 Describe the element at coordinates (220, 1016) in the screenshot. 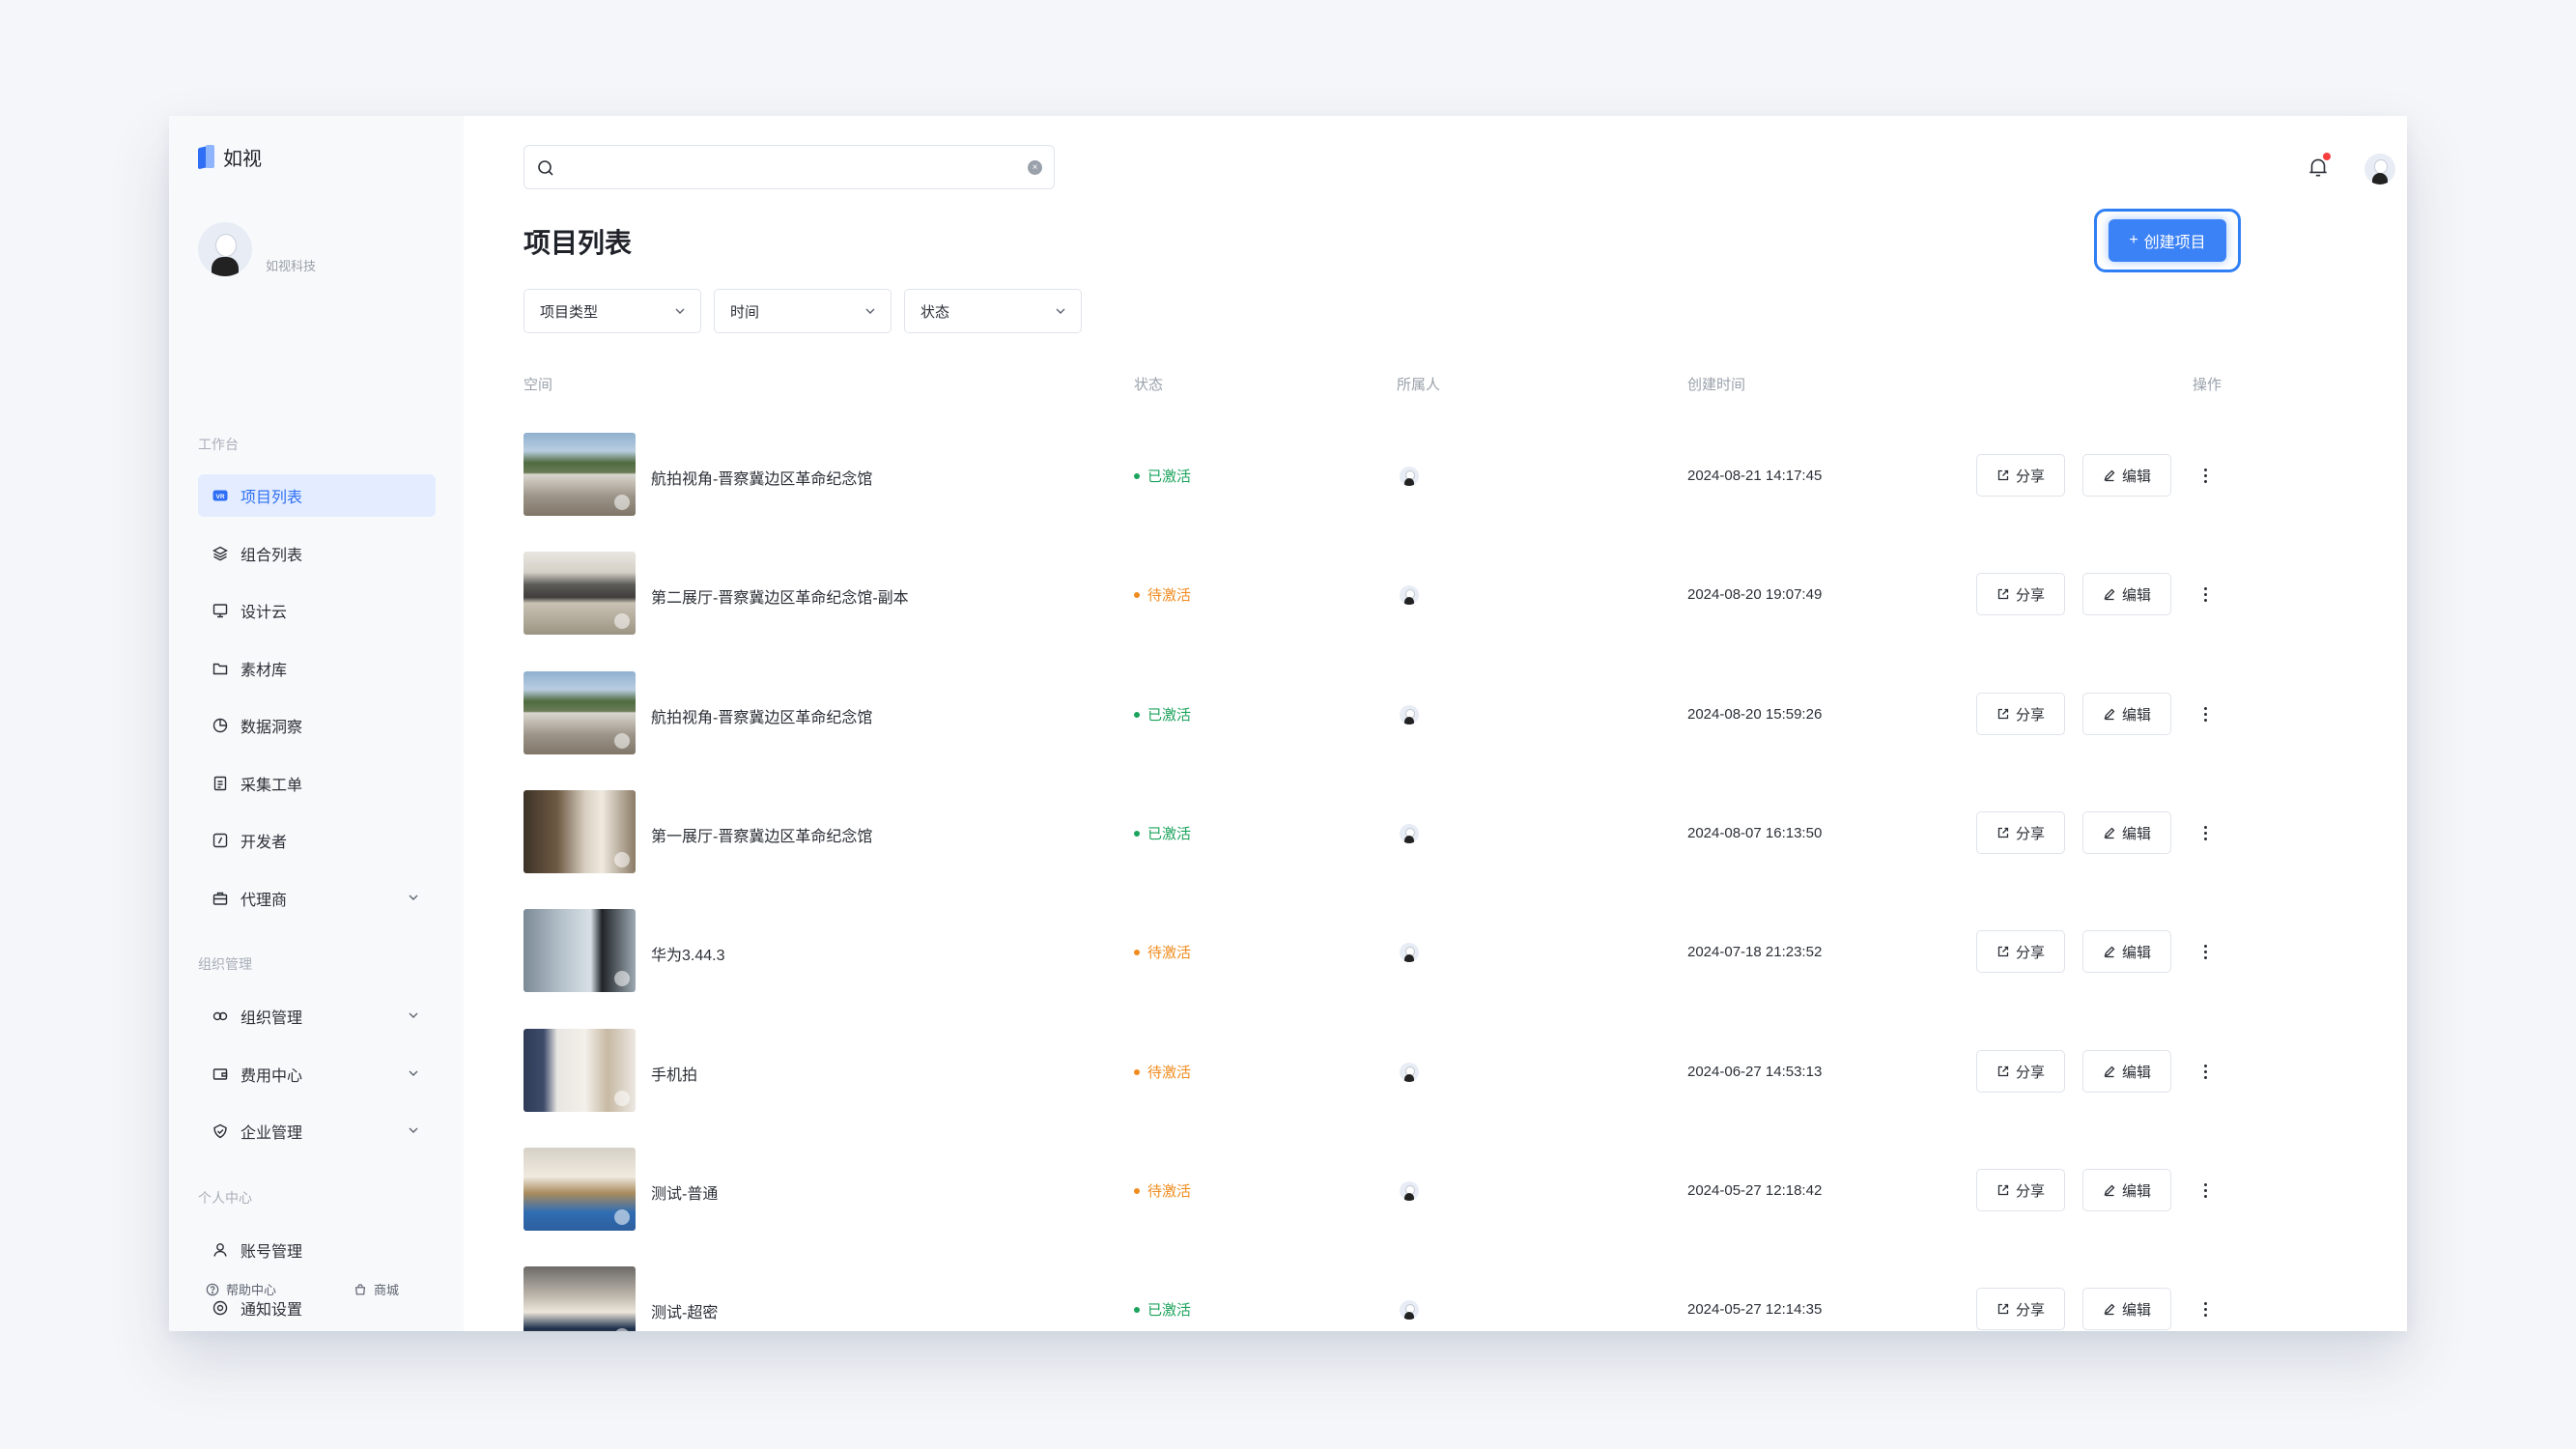

I see `organization-icon` at that location.